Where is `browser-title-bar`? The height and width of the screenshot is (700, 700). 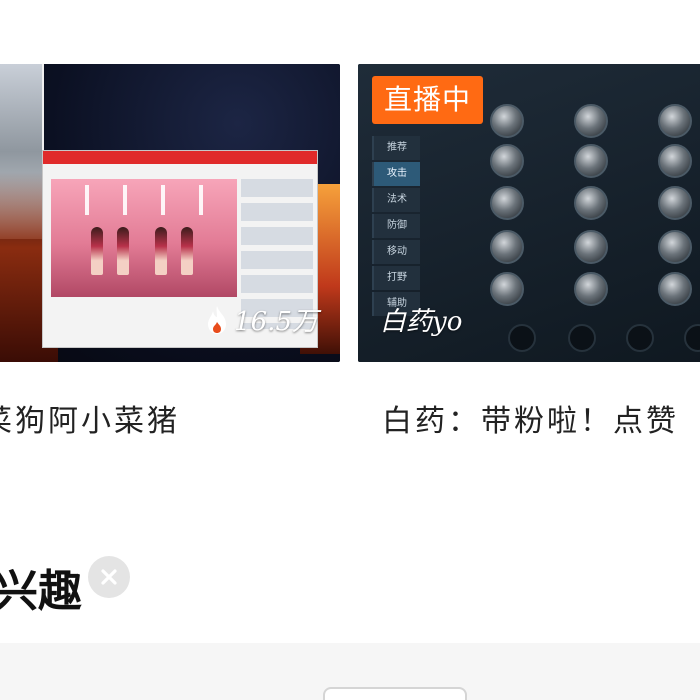
browser-title-bar is located at coordinates (180, 157).